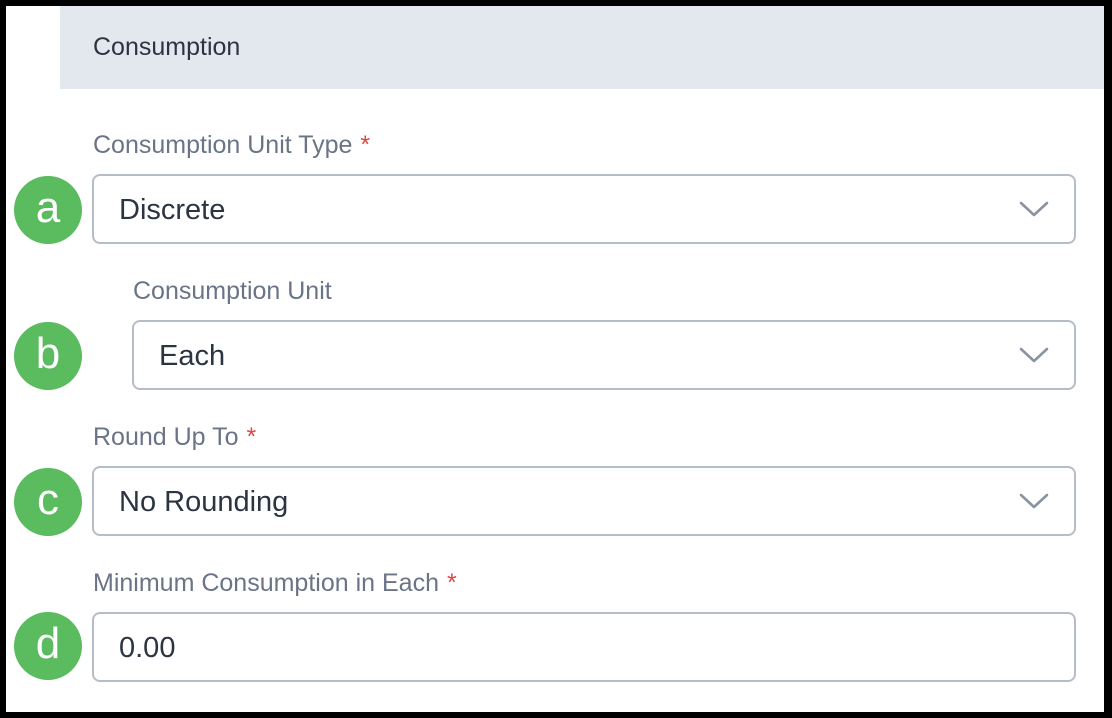 Image resolution: width=1112 pixels, height=718 pixels. I want to click on round-up-select: No Rounding, so click(584, 501).